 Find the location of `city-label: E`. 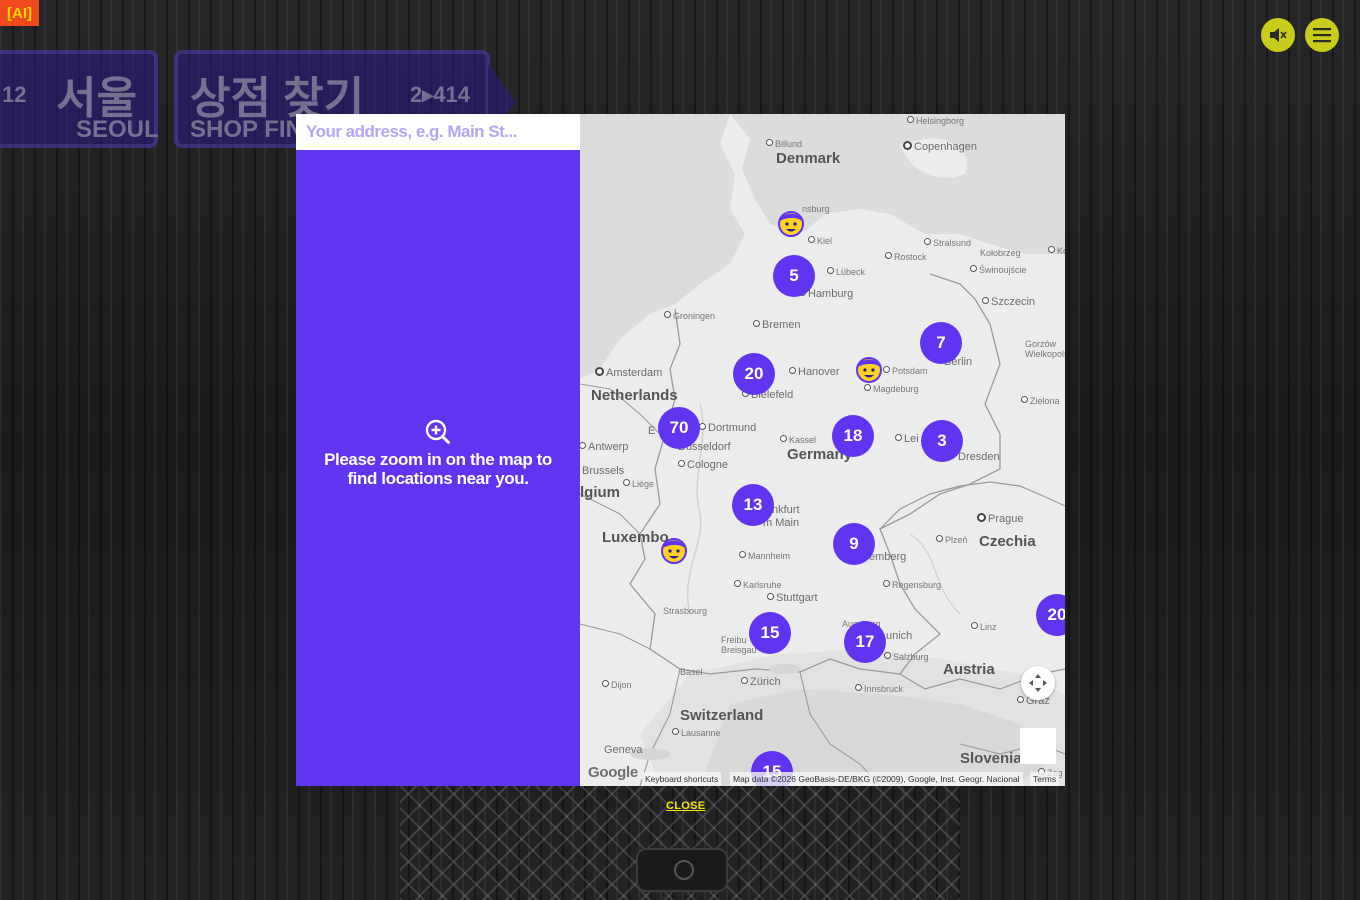

city-label: E is located at coordinates (652, 431).